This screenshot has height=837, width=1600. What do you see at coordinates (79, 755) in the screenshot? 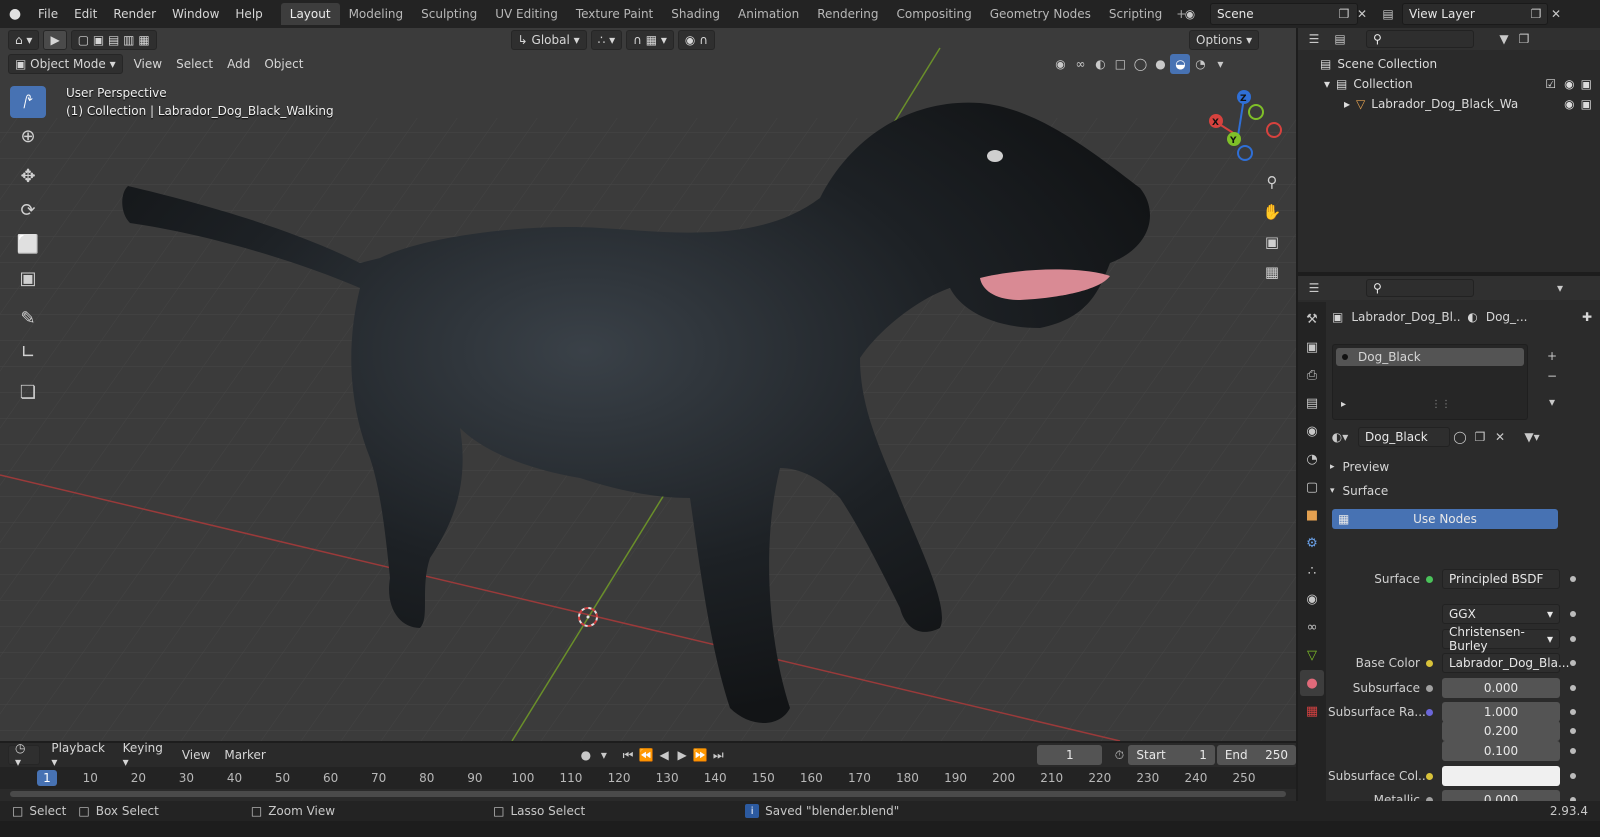
I see `timeline-menu-playback: Playback ▾` at bounding box center [79, 755].